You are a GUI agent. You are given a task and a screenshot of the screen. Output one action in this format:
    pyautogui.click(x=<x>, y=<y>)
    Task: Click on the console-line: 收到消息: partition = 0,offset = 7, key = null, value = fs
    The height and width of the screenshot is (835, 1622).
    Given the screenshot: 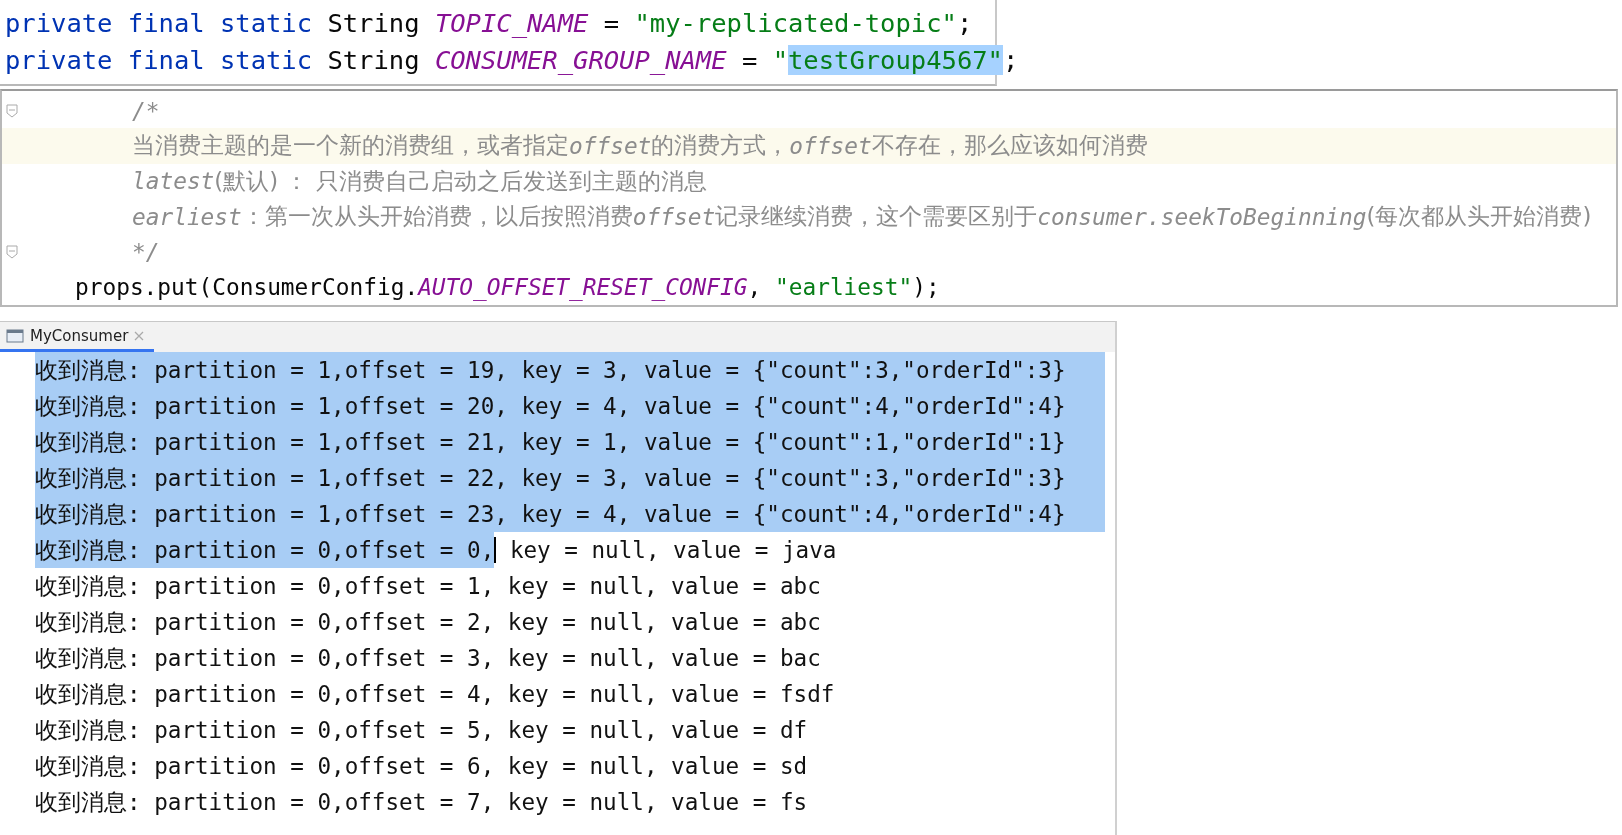 What is the action you would take?
    pyautogui.click(x=421, y=802)
    